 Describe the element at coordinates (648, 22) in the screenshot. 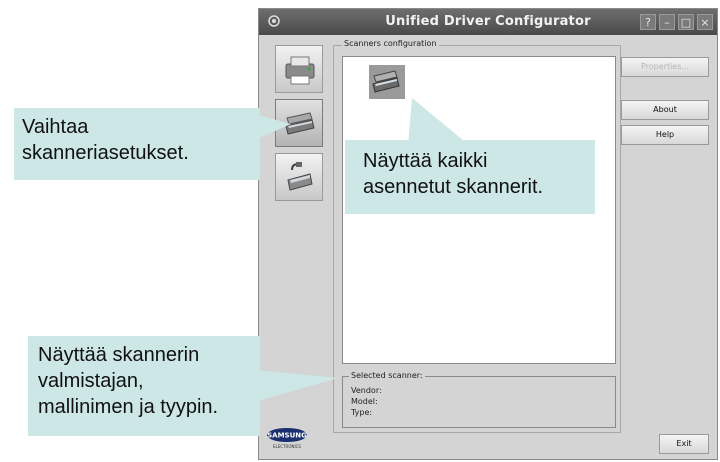

I see `help-window-button: ?` at that location.